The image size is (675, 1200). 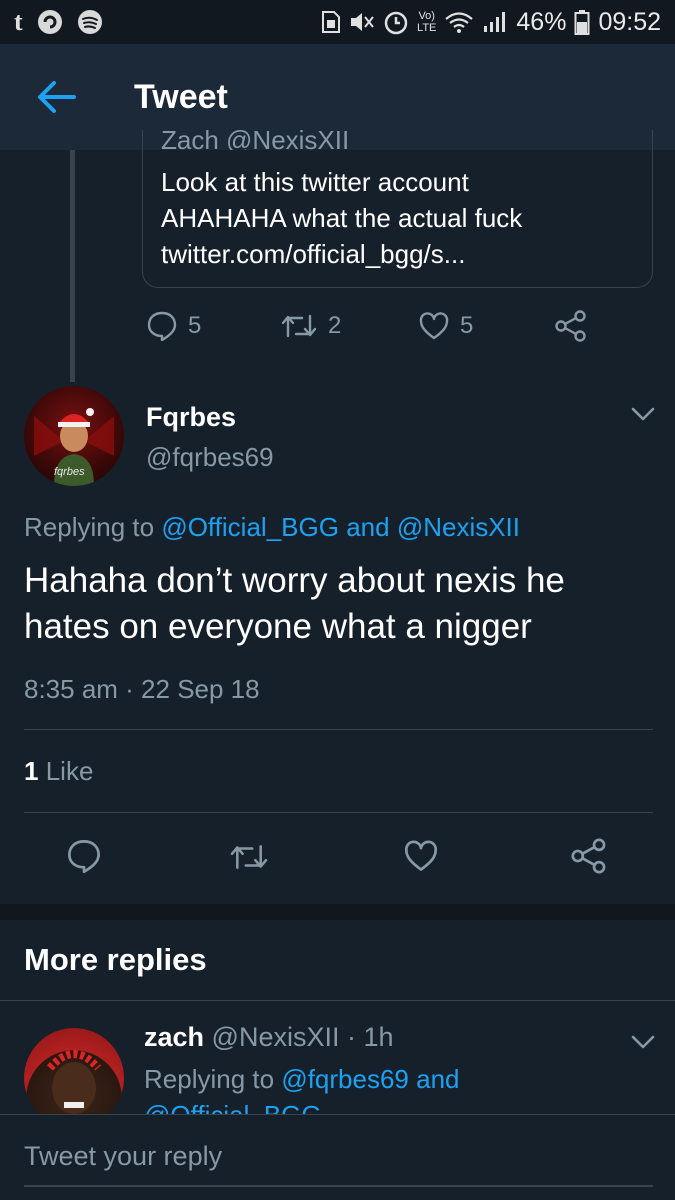 I want to click on tweet-menu-button, so click(x=643, y=414).